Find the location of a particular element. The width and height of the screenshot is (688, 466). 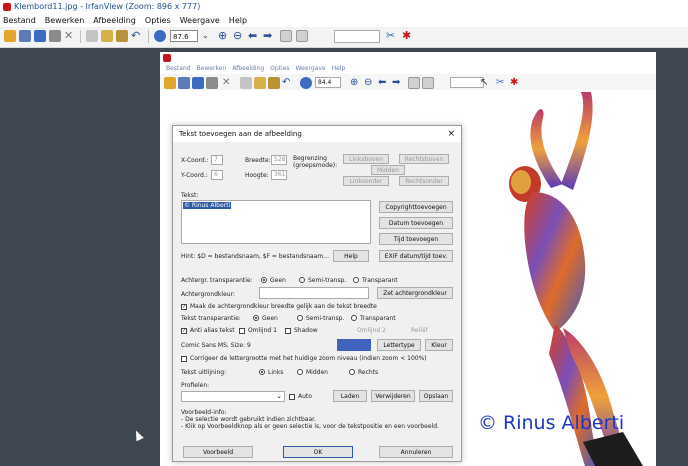

menu-bestand: Bestand is located at coordinates (19, 20).